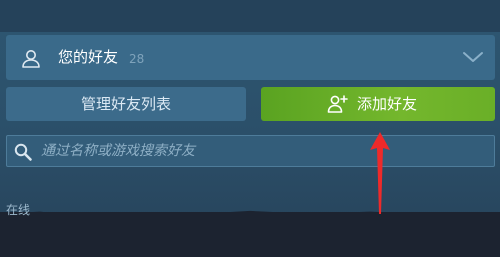  Describe the element at coordinates (23, 152) in the screenshot. I see `search-icon` at that location.